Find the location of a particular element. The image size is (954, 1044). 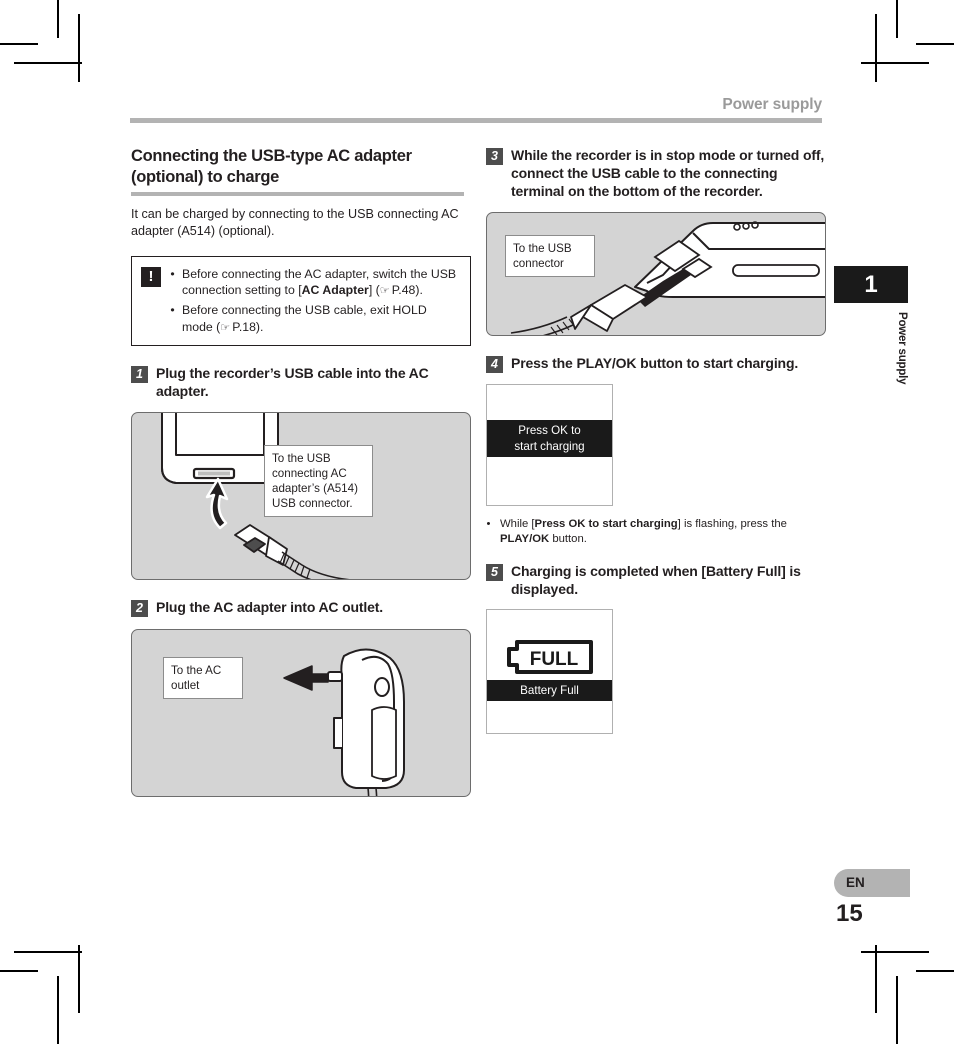

page-number: 15 is located at coordinates (849, 913).